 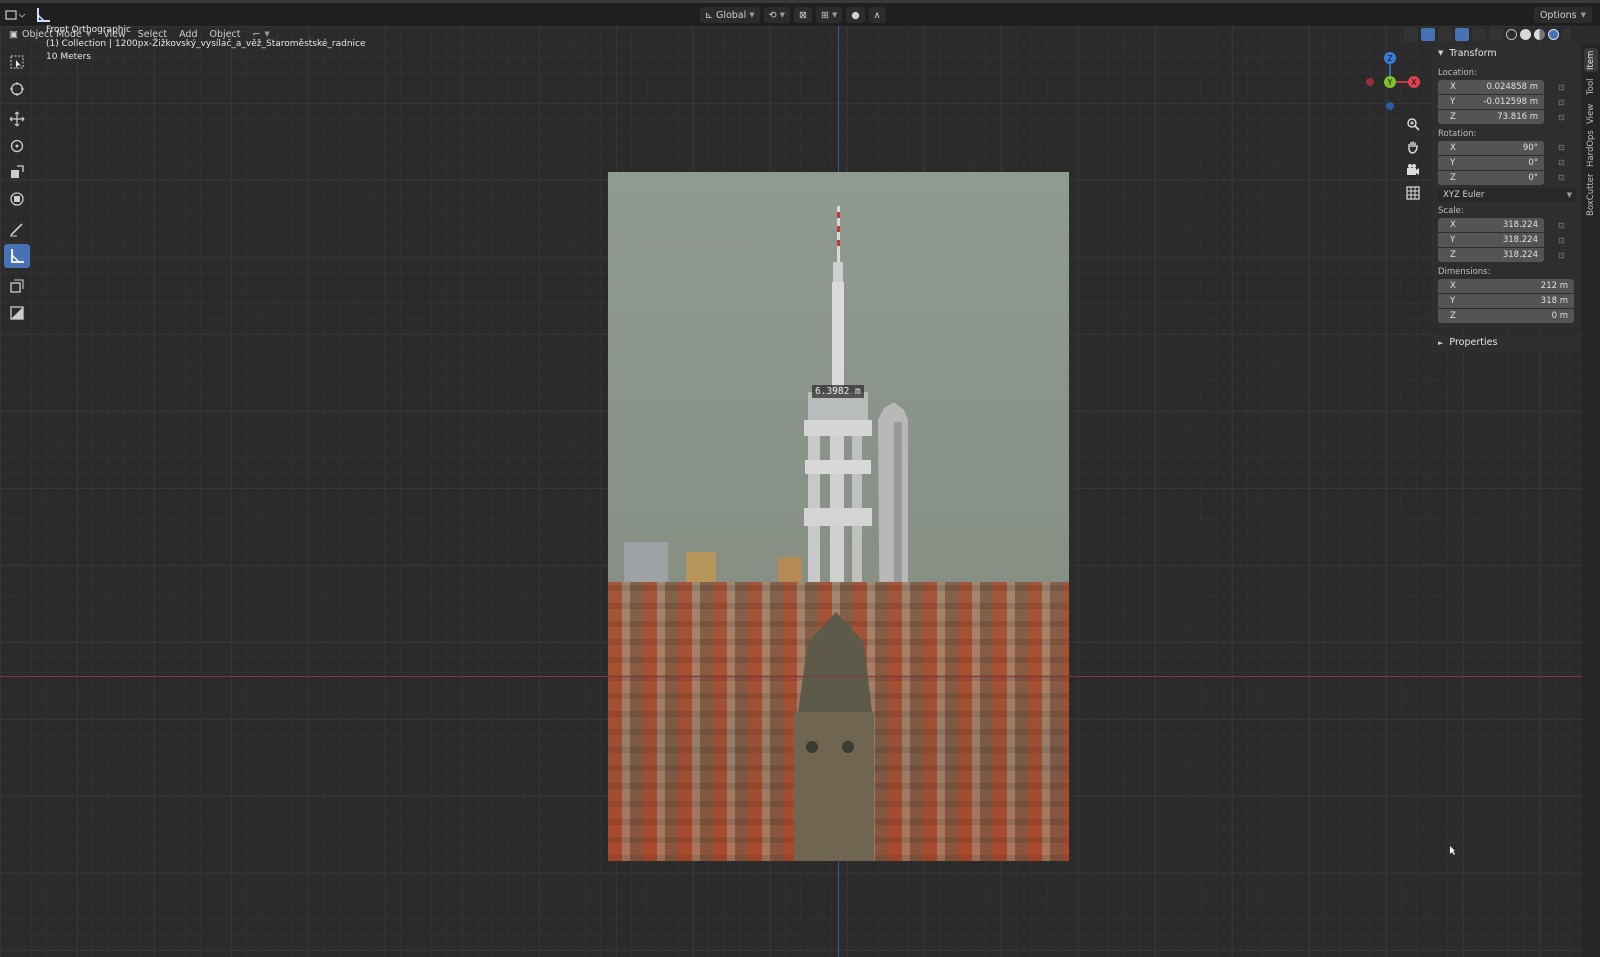 I want to click on rotation-x-row: X 90° ⊡, so click(x=1506, y=148).